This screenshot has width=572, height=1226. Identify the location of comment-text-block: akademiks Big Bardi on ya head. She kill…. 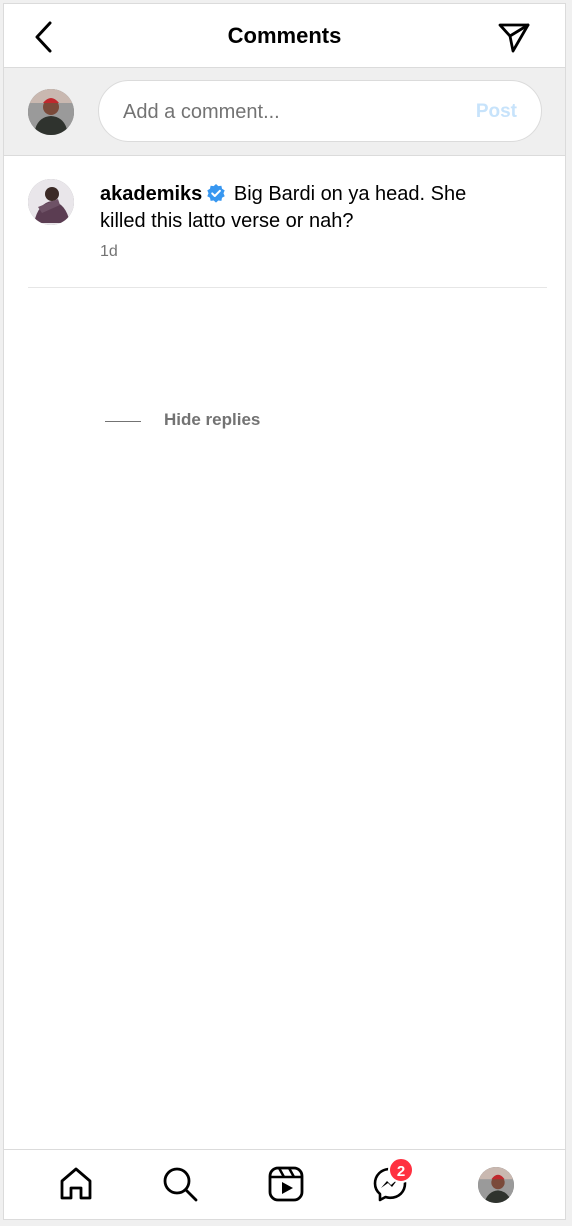
(300, 208).